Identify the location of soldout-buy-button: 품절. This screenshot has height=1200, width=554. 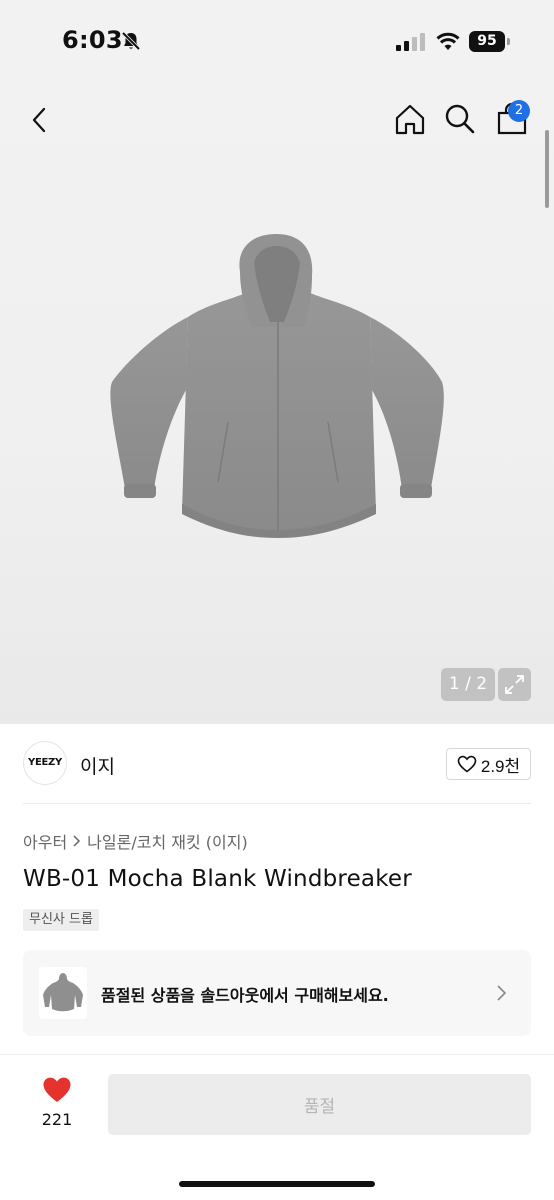
(319, 1104).